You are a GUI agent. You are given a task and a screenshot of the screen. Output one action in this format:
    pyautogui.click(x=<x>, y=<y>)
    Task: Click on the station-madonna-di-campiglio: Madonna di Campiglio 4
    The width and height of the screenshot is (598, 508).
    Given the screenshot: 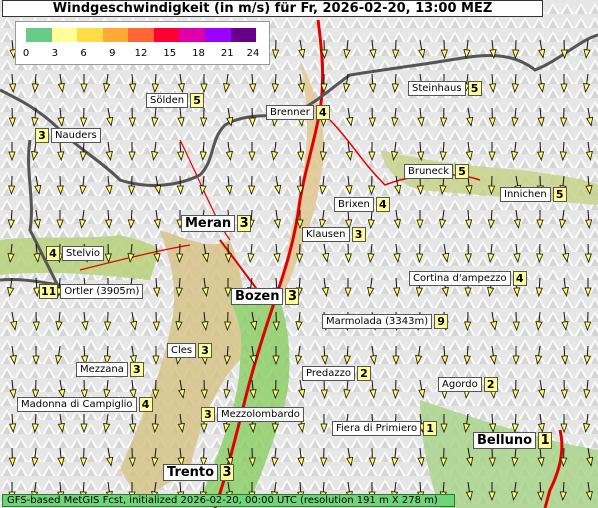 What is the action you would take?
    pyautogui.click(x=85, y=404)
    